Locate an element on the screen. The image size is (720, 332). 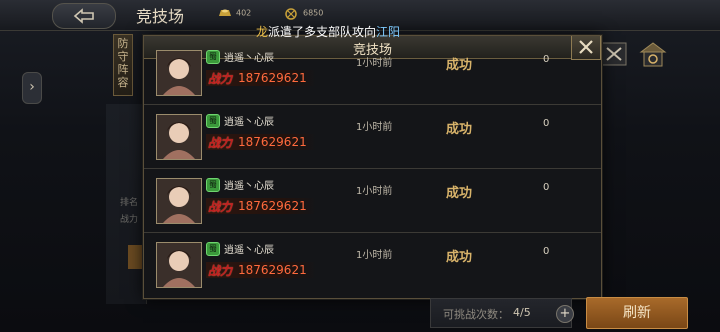
broadcast-ticker: 龙派遣了多支部队攻向江阳 is located at coordinates (328, 31).